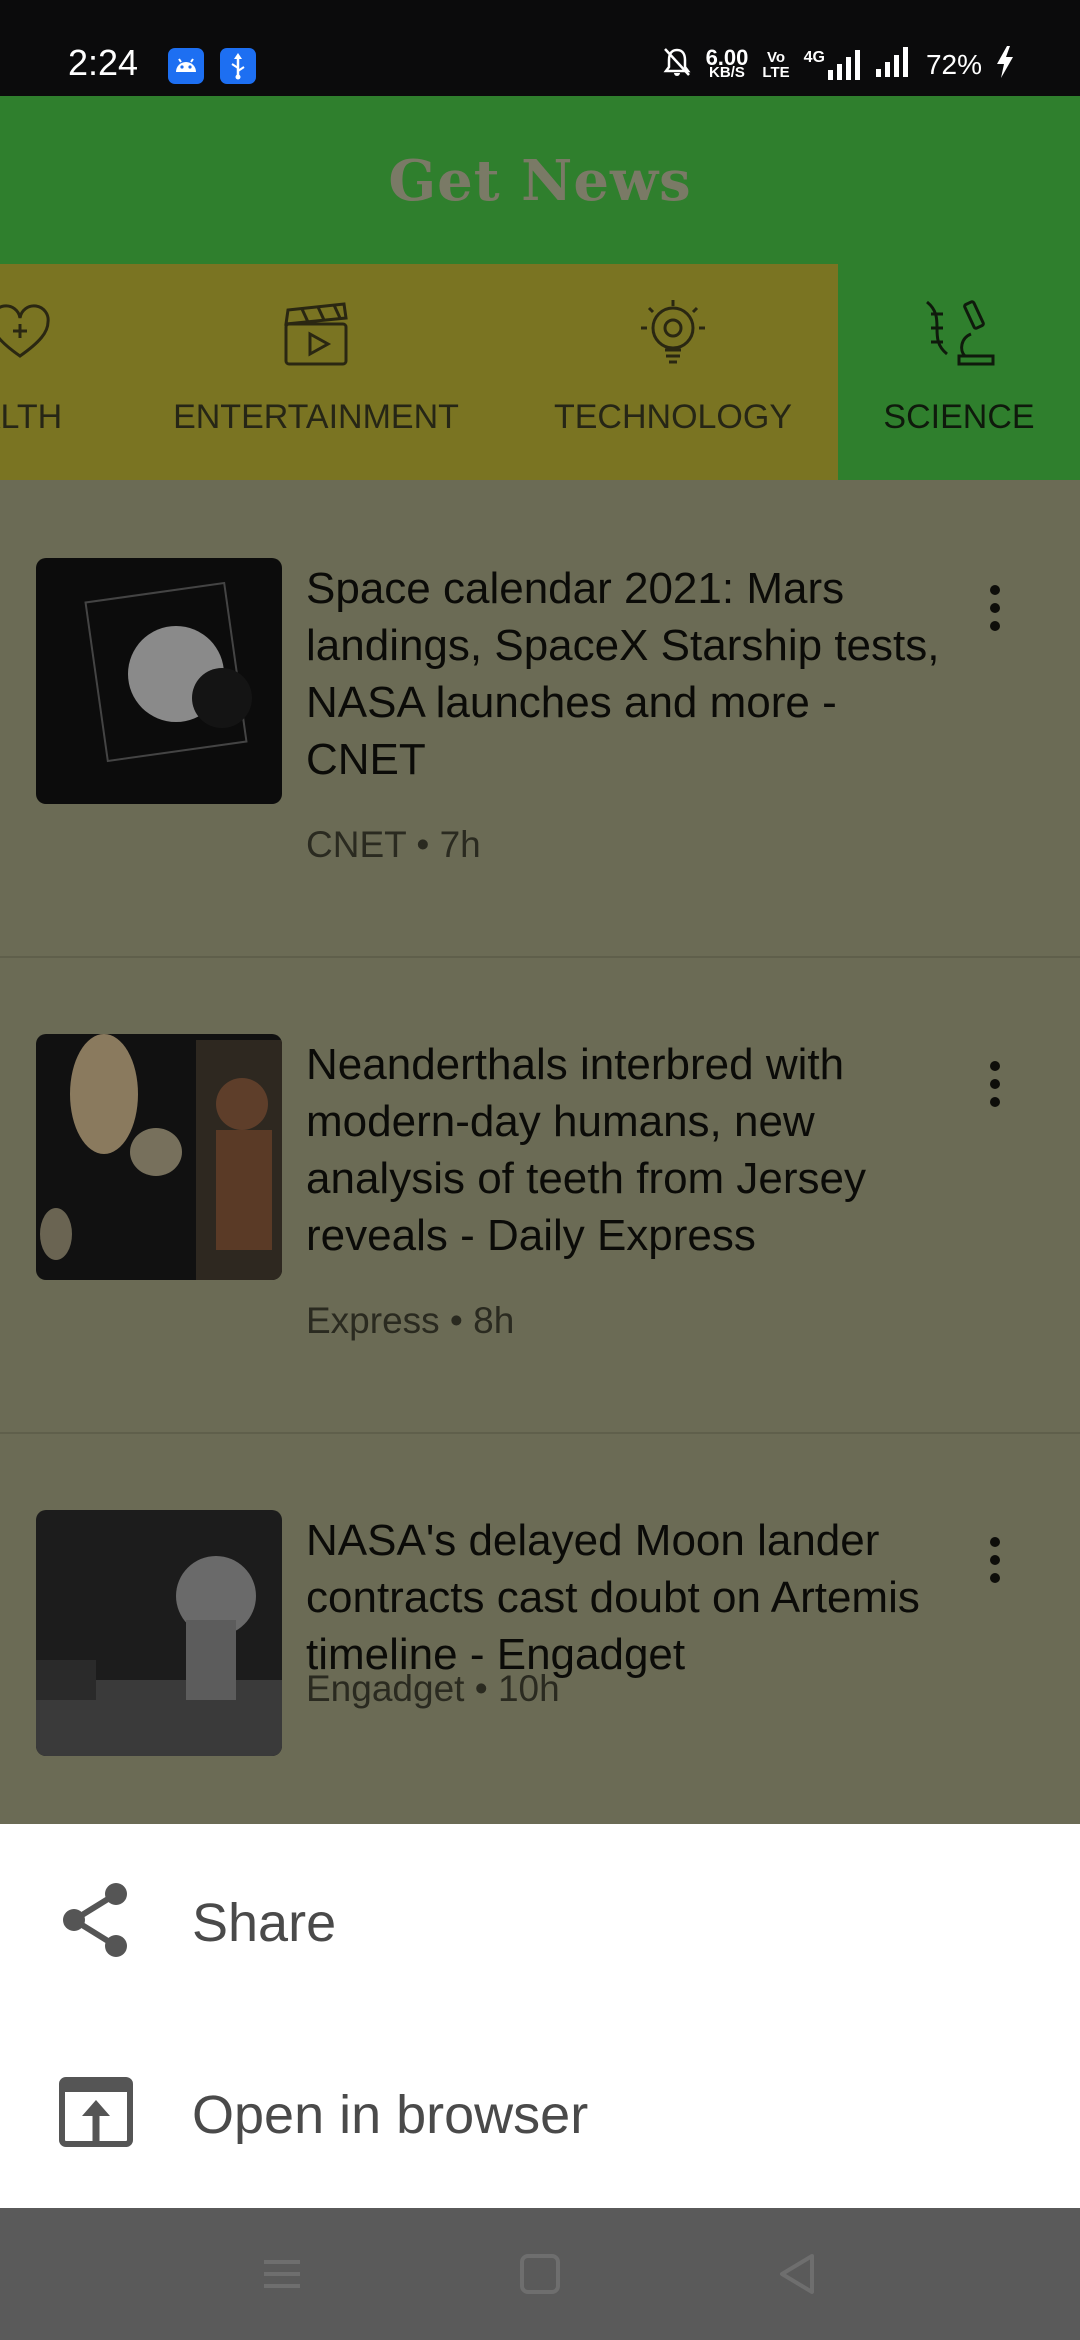 This screenshot has width=1080, height=2340. What do you see at coordinates (832, 64) in the screenshot?
I see `signal-icon: 4G` at bounding box center [832, 64].